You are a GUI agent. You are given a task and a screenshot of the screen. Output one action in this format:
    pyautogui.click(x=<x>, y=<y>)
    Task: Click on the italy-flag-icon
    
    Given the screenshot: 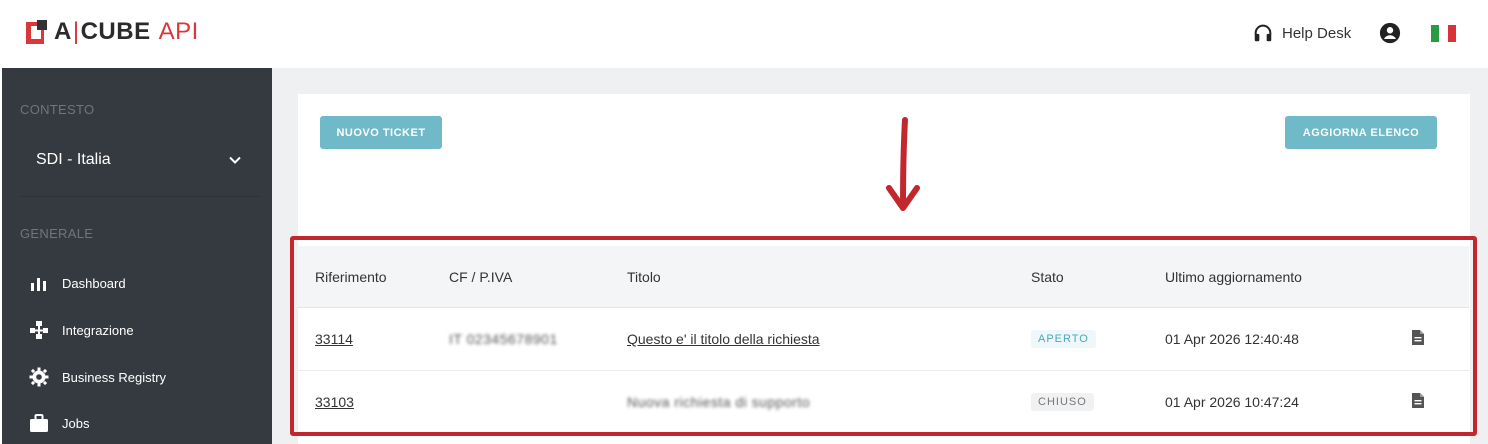 What is the action you would take?
    pyautogui.click(x=1443, y=33)
    